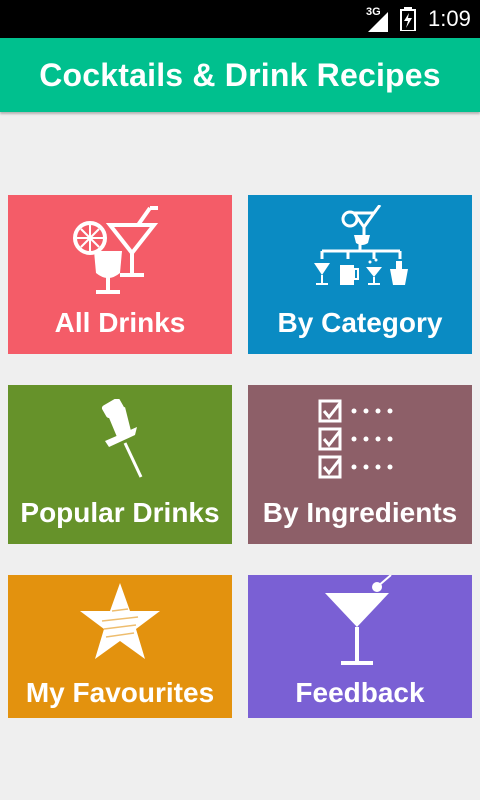 This screenshot has height=800, width=480. I want to click on star-icon, so click(120, 621).